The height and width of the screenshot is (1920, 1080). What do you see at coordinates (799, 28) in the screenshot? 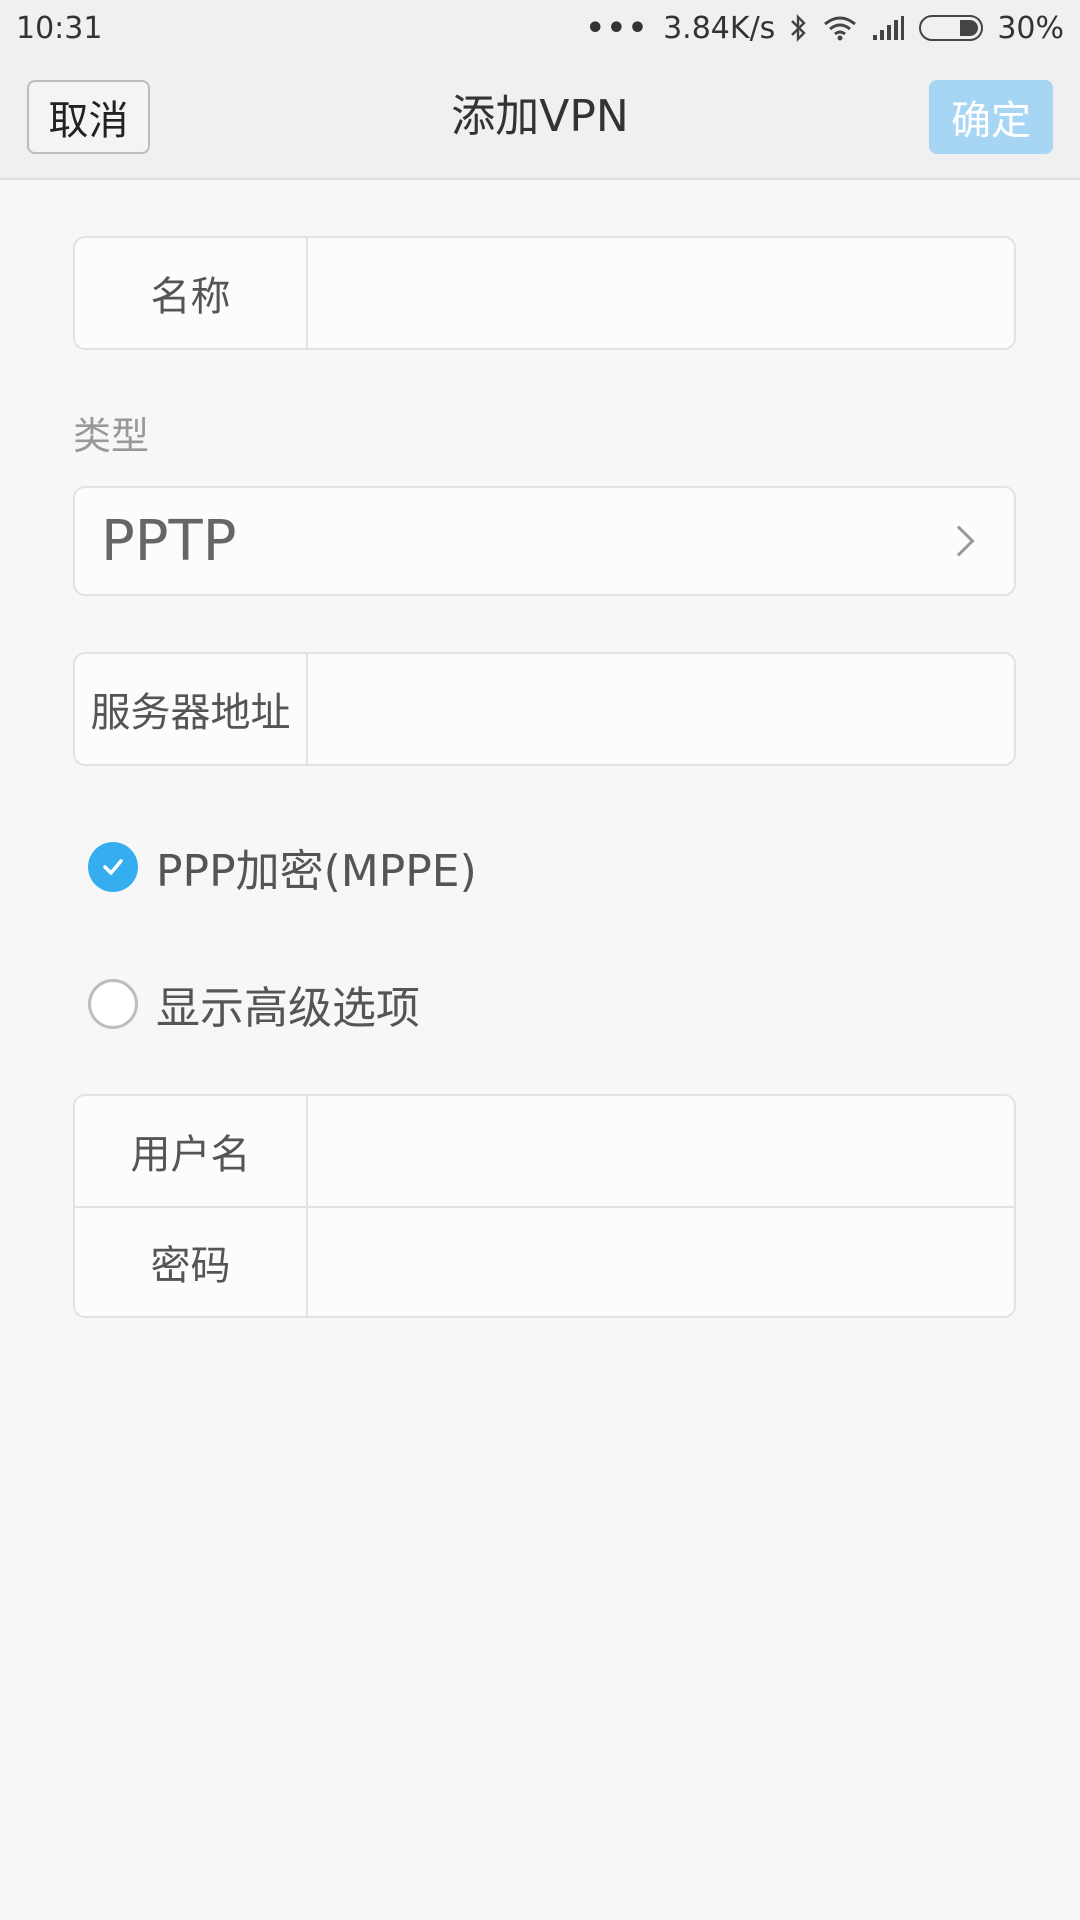
I see `bluetooth-icon` at bounding box center [799, 28].